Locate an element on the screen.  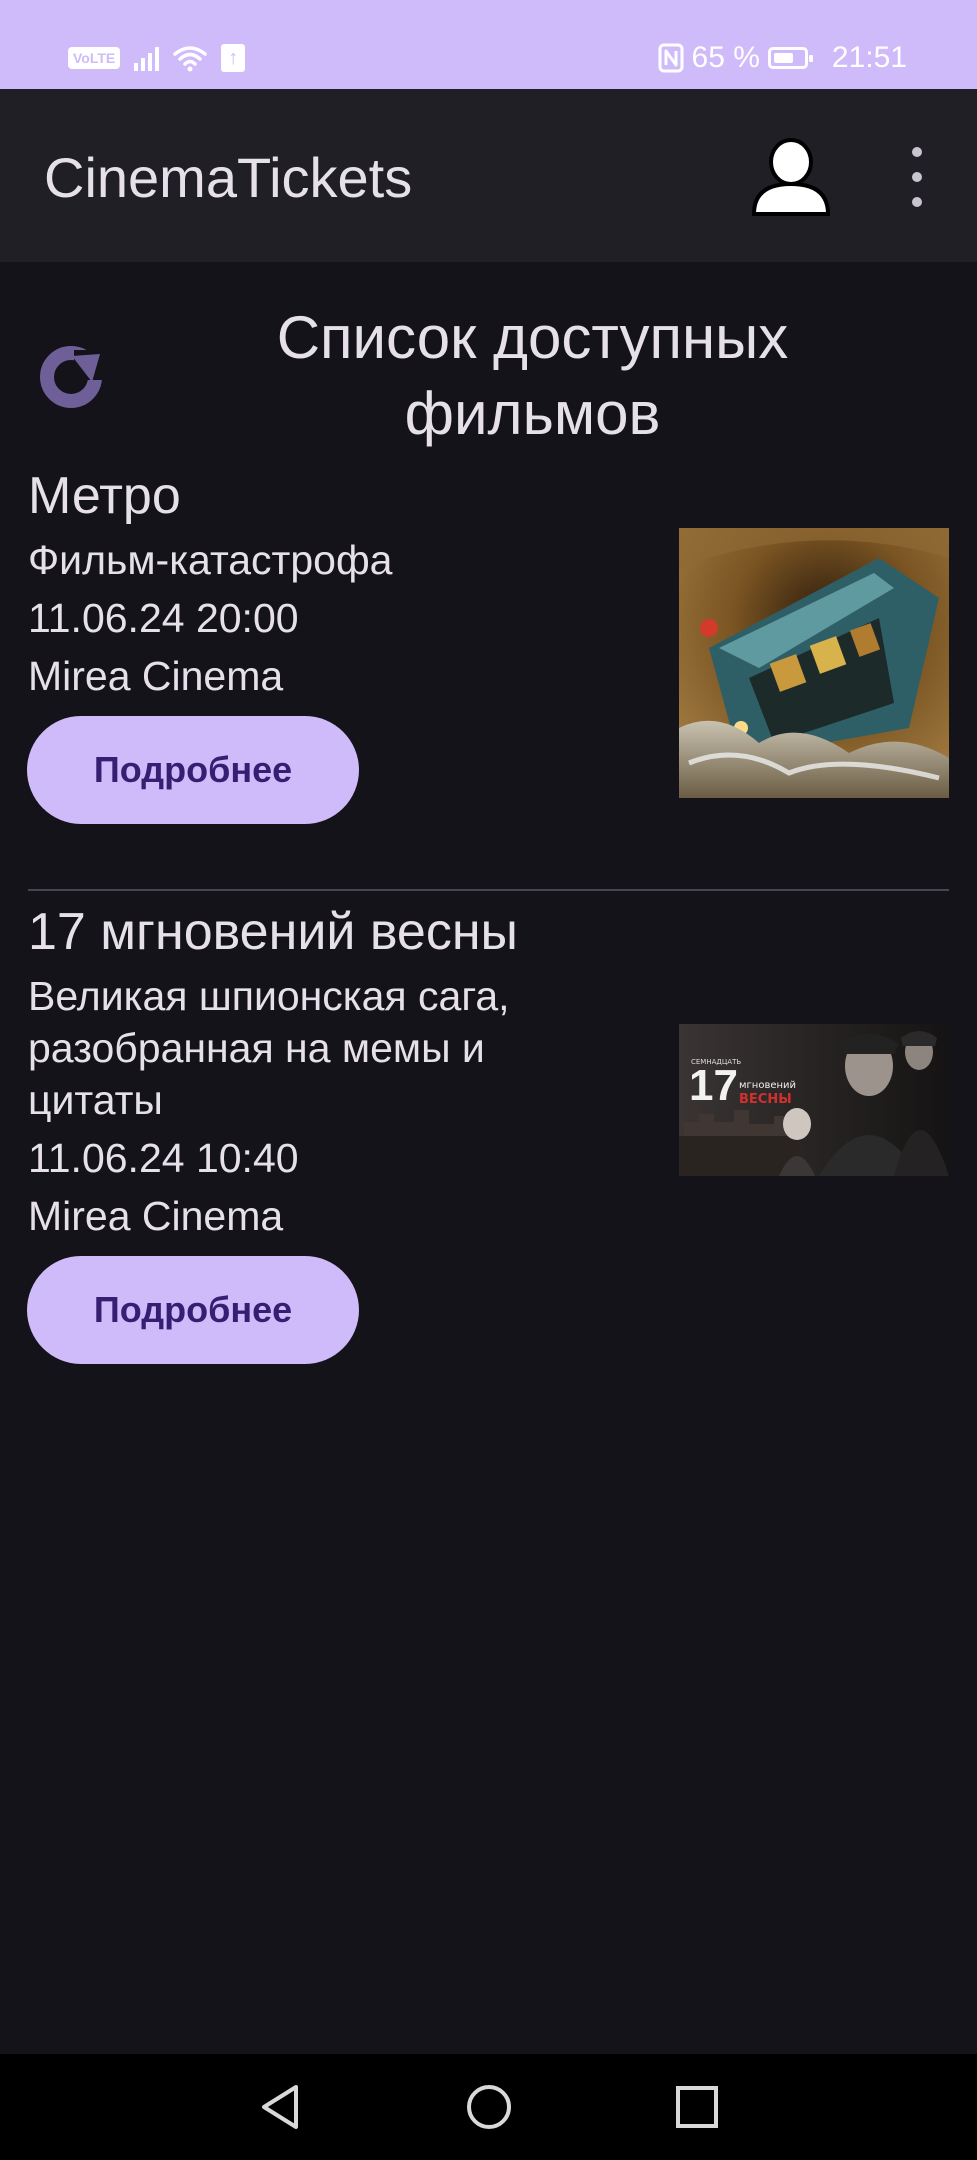
signal-icon is located at coordinates (147, 58).